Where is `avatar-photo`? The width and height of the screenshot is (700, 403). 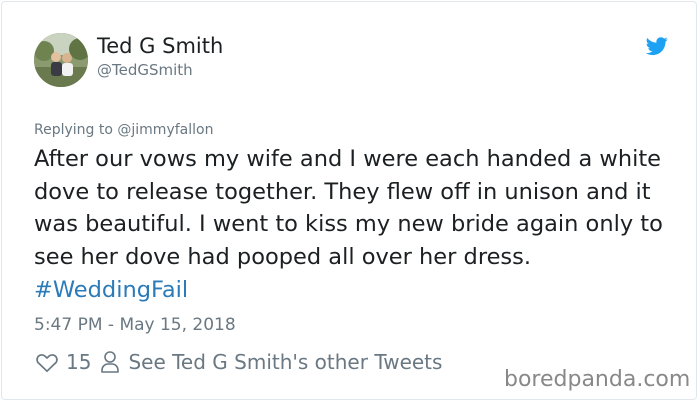 avatar-photo is located at coordinates (61, 60).